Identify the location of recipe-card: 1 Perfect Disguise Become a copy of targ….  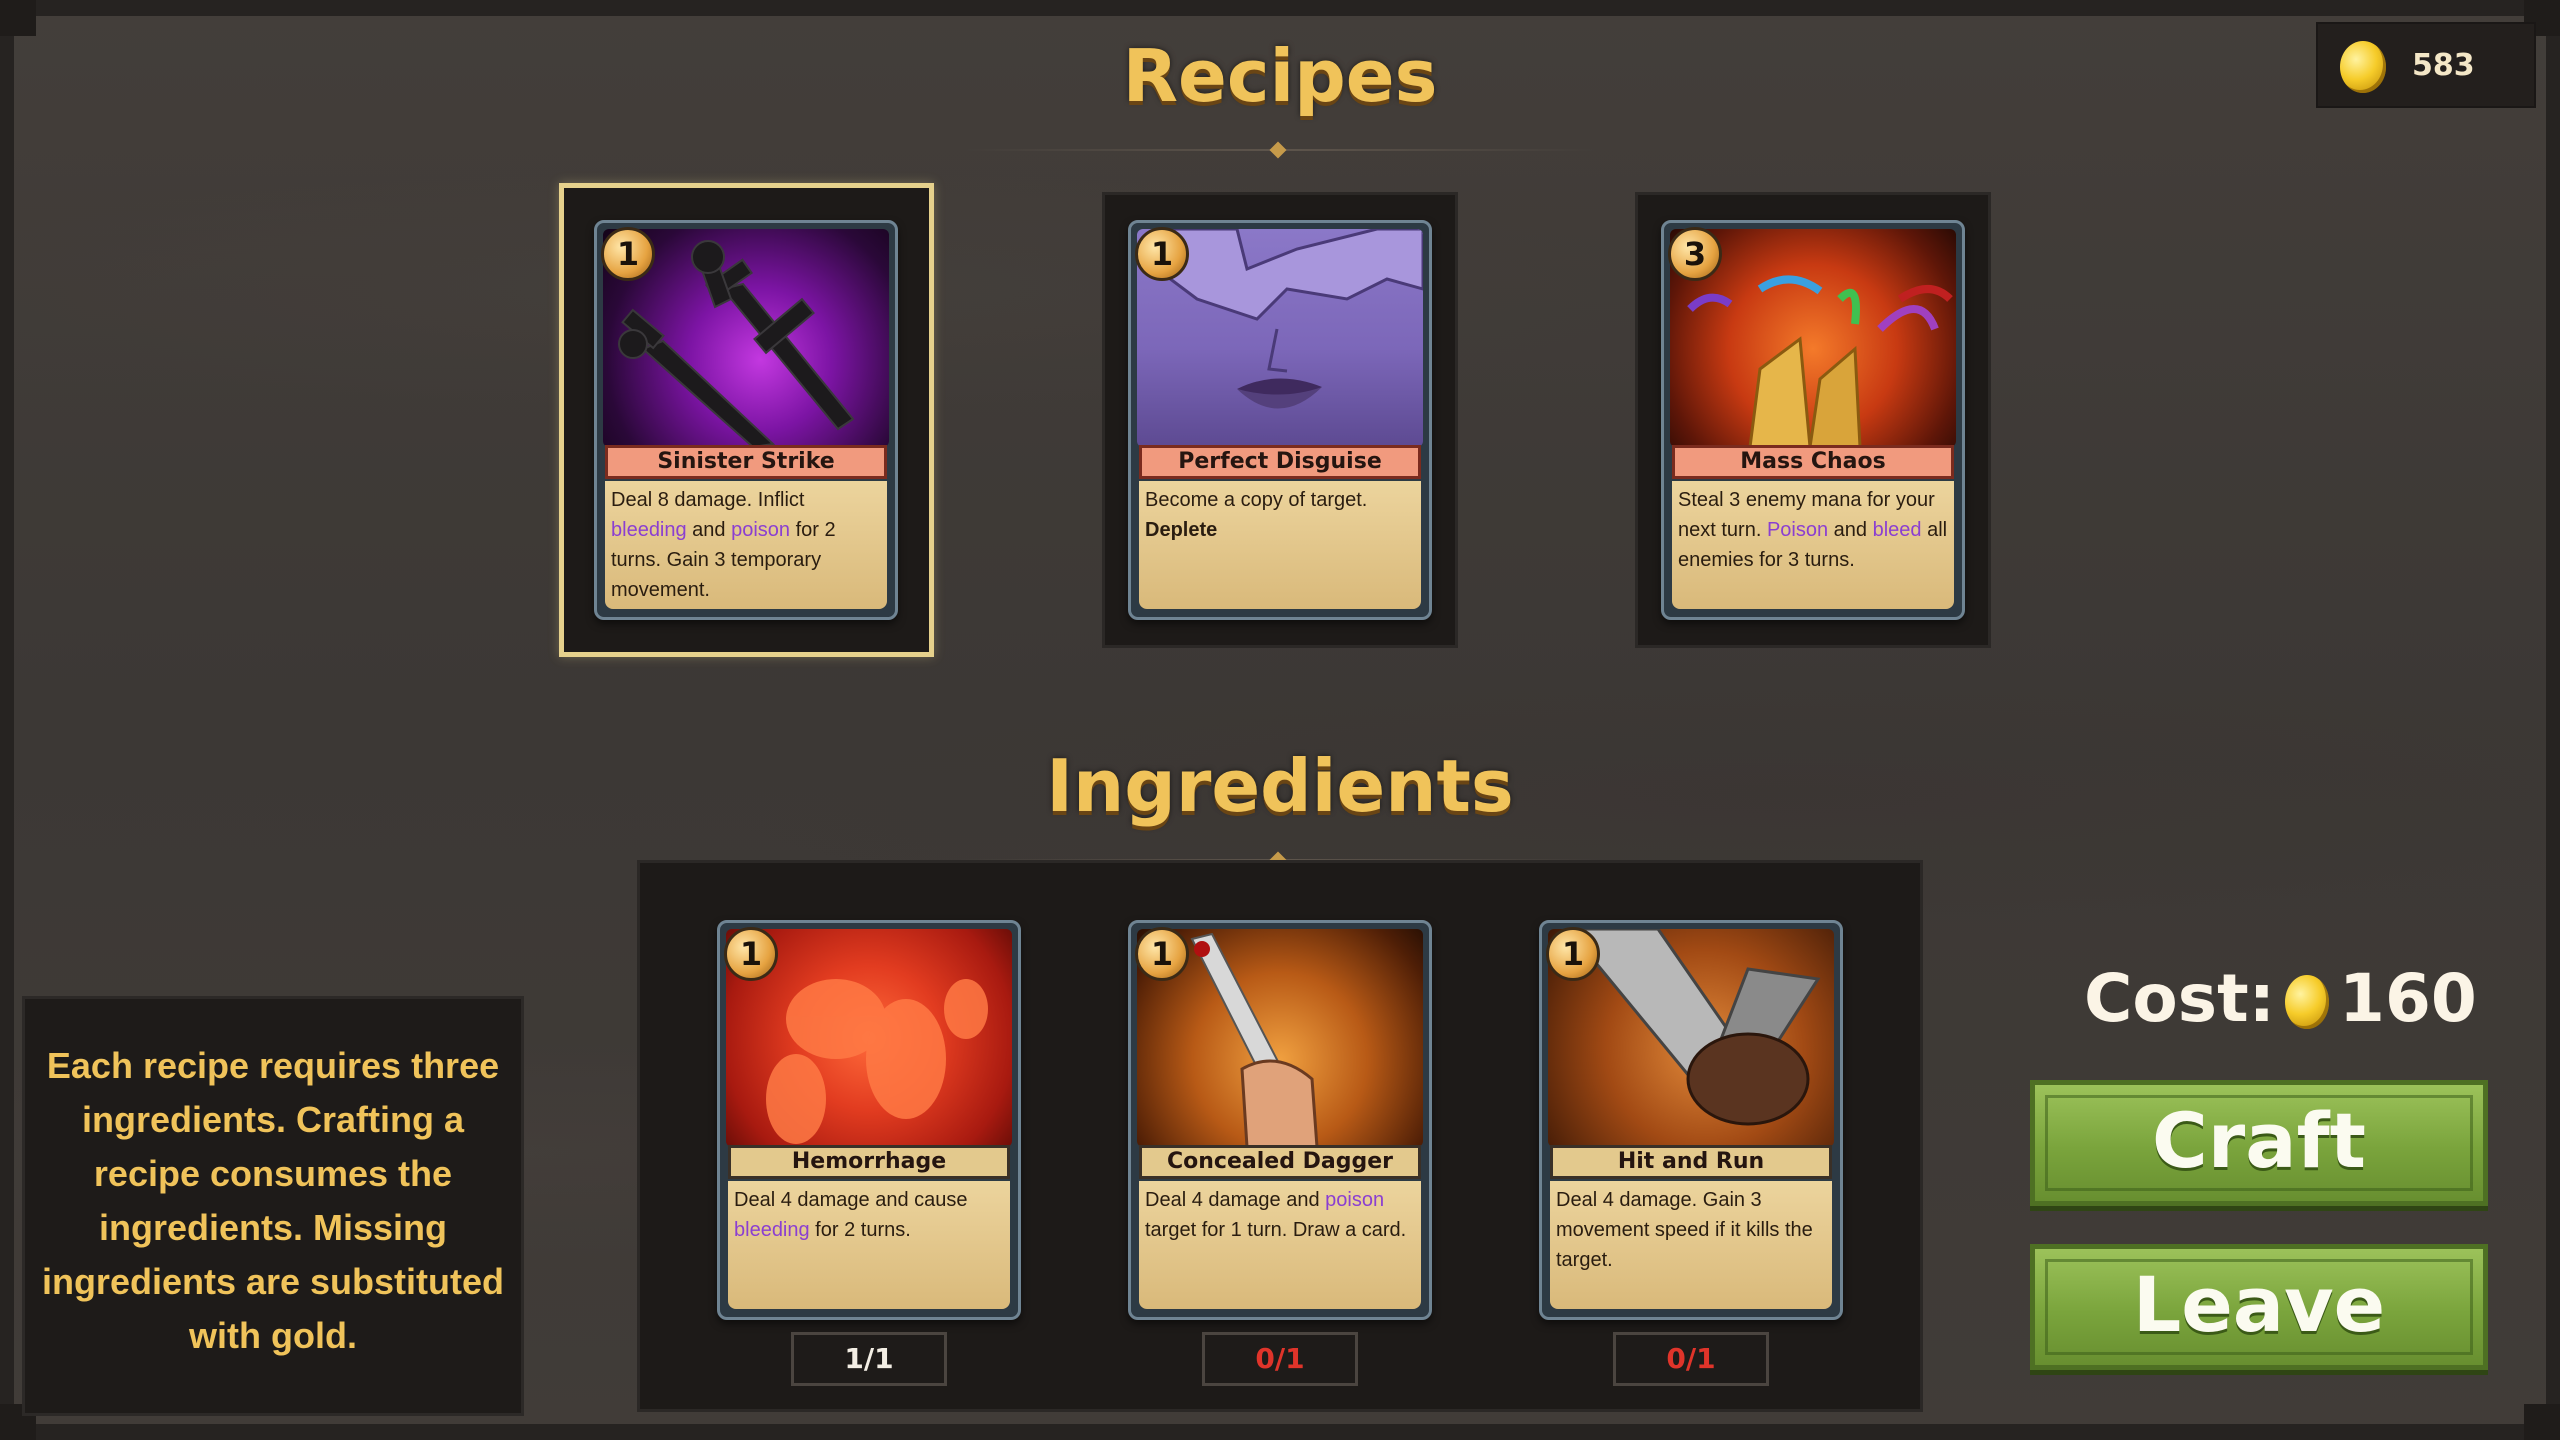
(1280, 420).